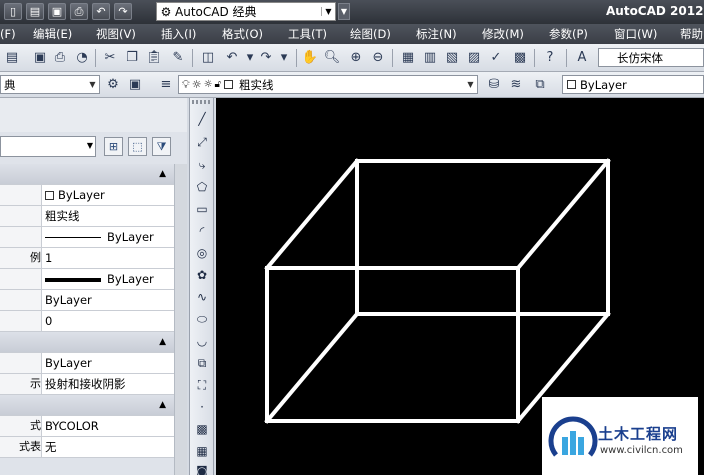 Image resolution: width=704 pixels, height=475 pixels. Describe the element at coordinates (87, 447) in the screenshot. I see `property-row-plot-style-table: 式表 无` at that location.